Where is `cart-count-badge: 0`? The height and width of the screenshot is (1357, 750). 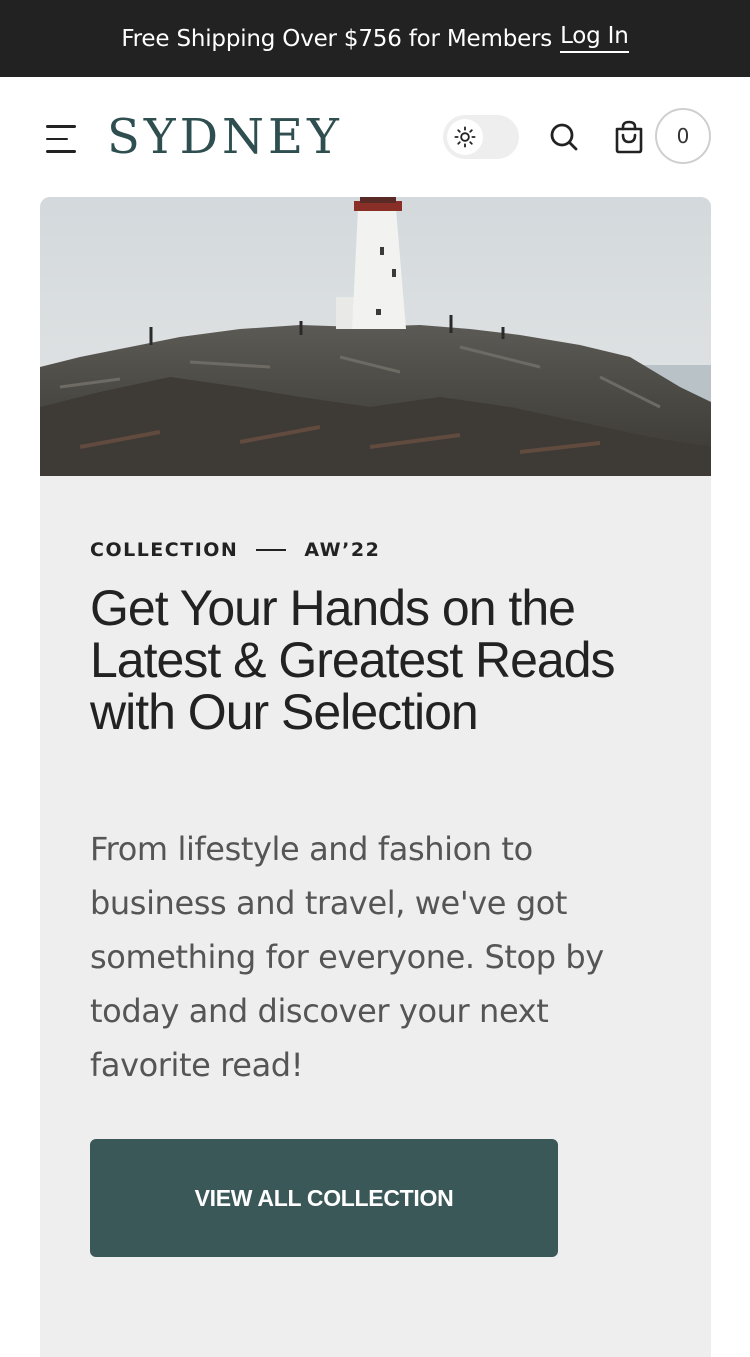
cart-count-badge: 0 is located at coordinates (683, 136).